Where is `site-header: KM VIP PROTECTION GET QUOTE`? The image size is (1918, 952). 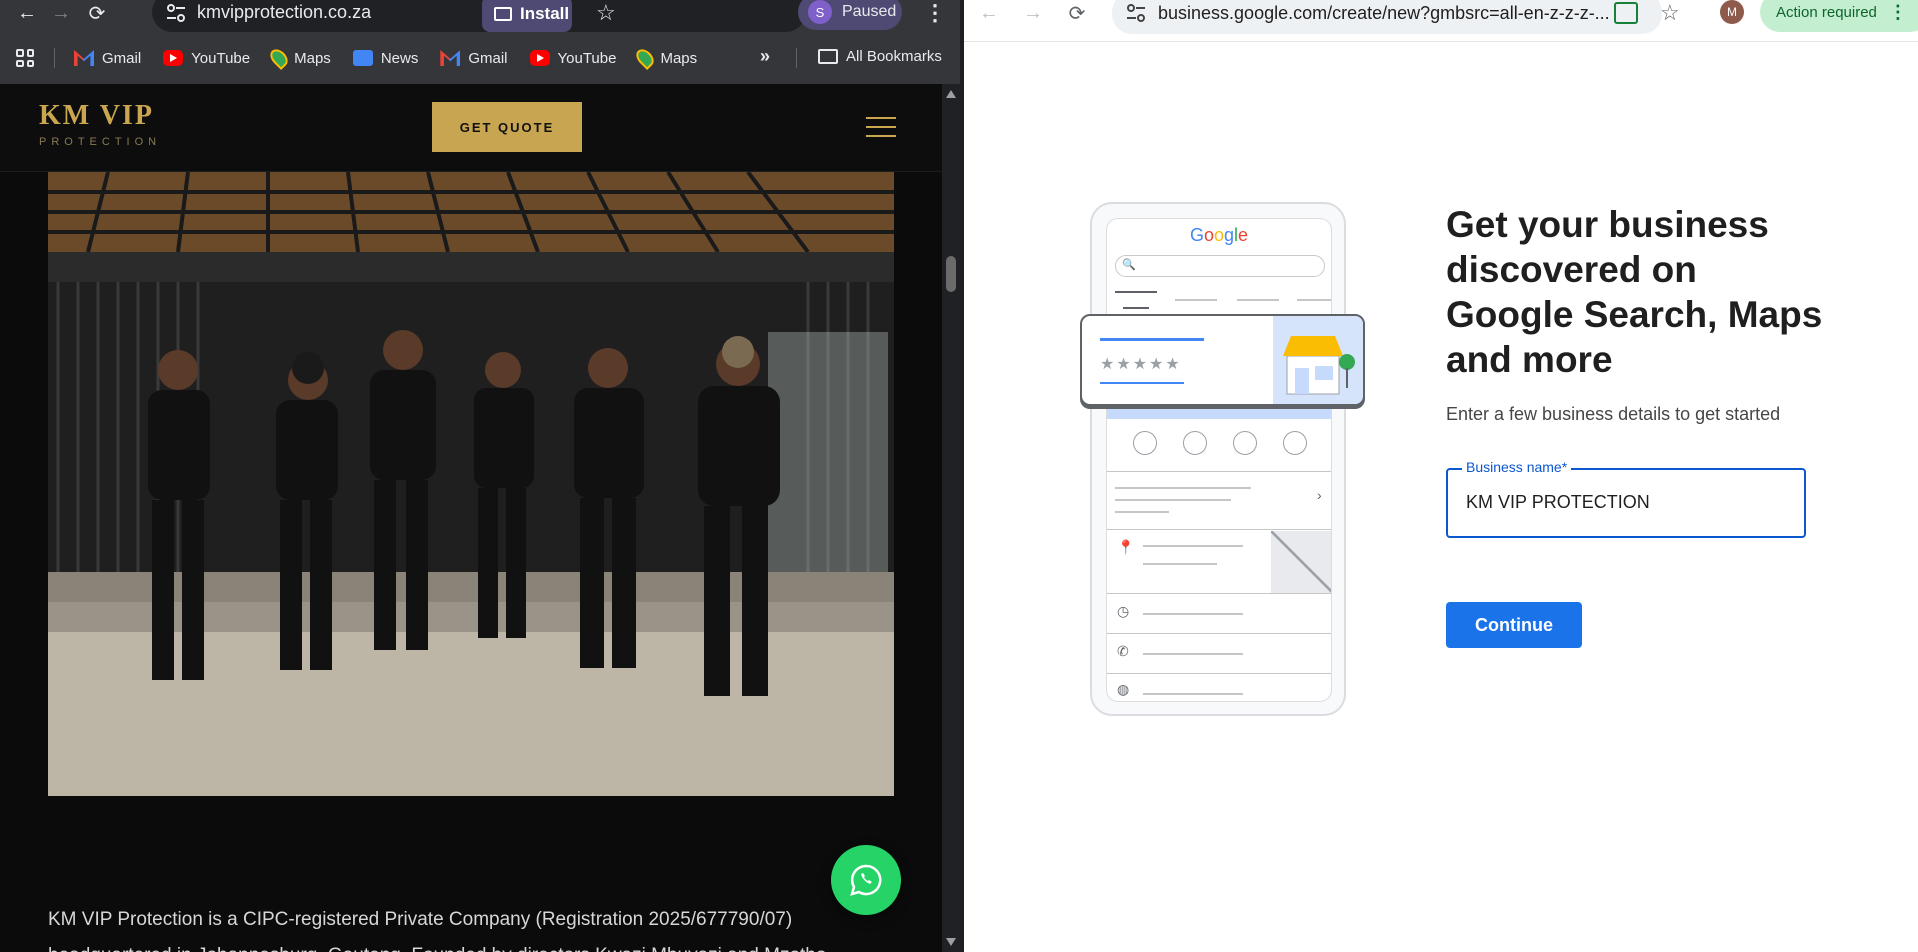 site-header: KM VIP PROTECTION GET QUOTE is located at coordinates (471, 128).